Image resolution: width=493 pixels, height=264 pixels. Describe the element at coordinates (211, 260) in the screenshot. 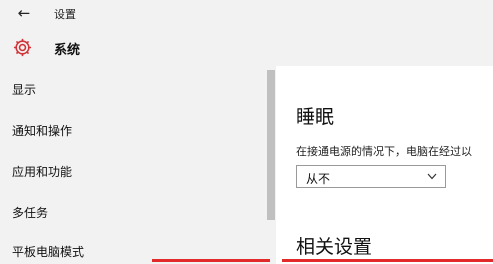

I see `annotation-underline-left` at that location.